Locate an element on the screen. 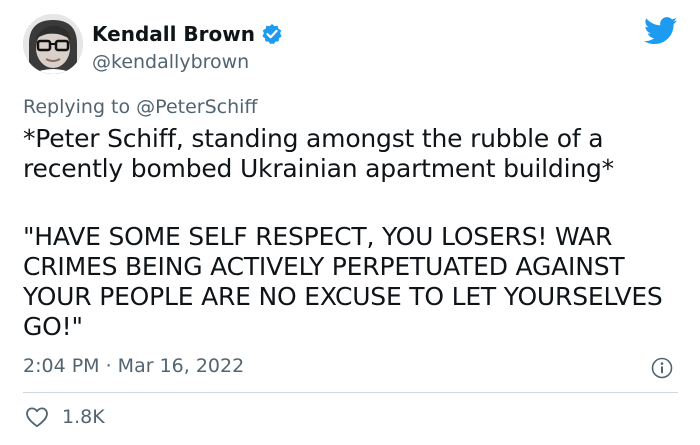  divider is located at coordinates (350, 392).